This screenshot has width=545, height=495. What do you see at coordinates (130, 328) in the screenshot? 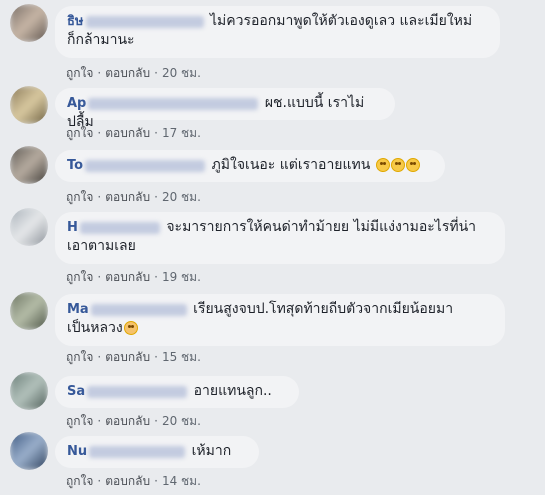
I see `sad-emoji-icon` at bounding box center [130, 328].